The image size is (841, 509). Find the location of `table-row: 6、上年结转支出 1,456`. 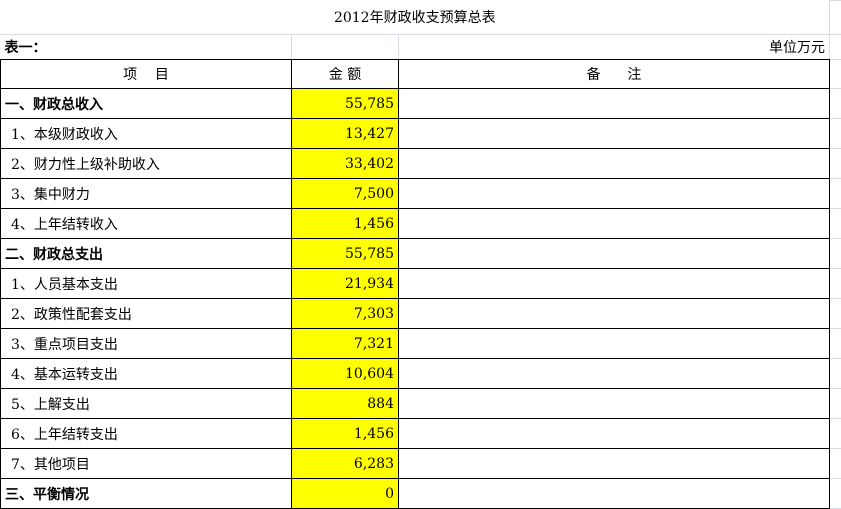

table-row: 6、上年结转支出 1,456 is located at coordinates (420, 433).